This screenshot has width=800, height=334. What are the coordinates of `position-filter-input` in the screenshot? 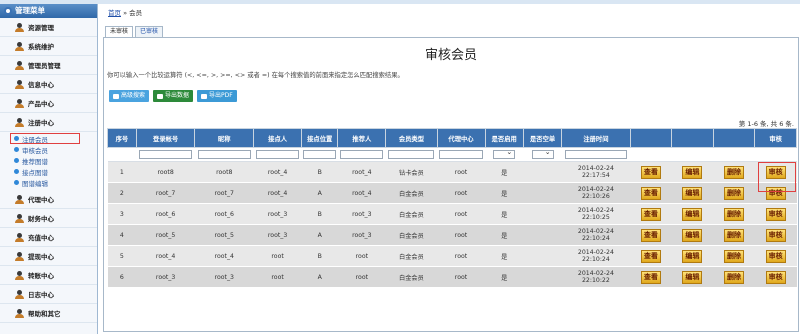 It's located at (320, 154).